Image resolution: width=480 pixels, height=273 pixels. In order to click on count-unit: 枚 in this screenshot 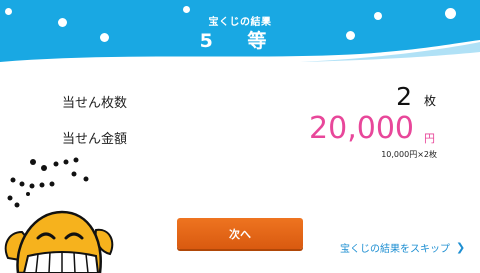, I will do `click(430, 101)`.